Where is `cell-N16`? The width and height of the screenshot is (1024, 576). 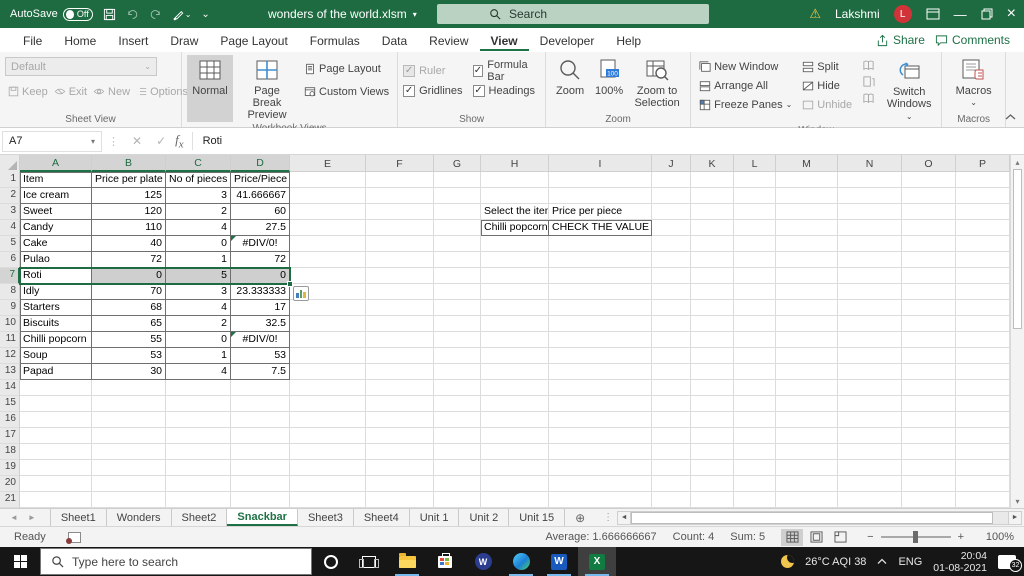 cell-N16 is located at coordinates (870, 420).